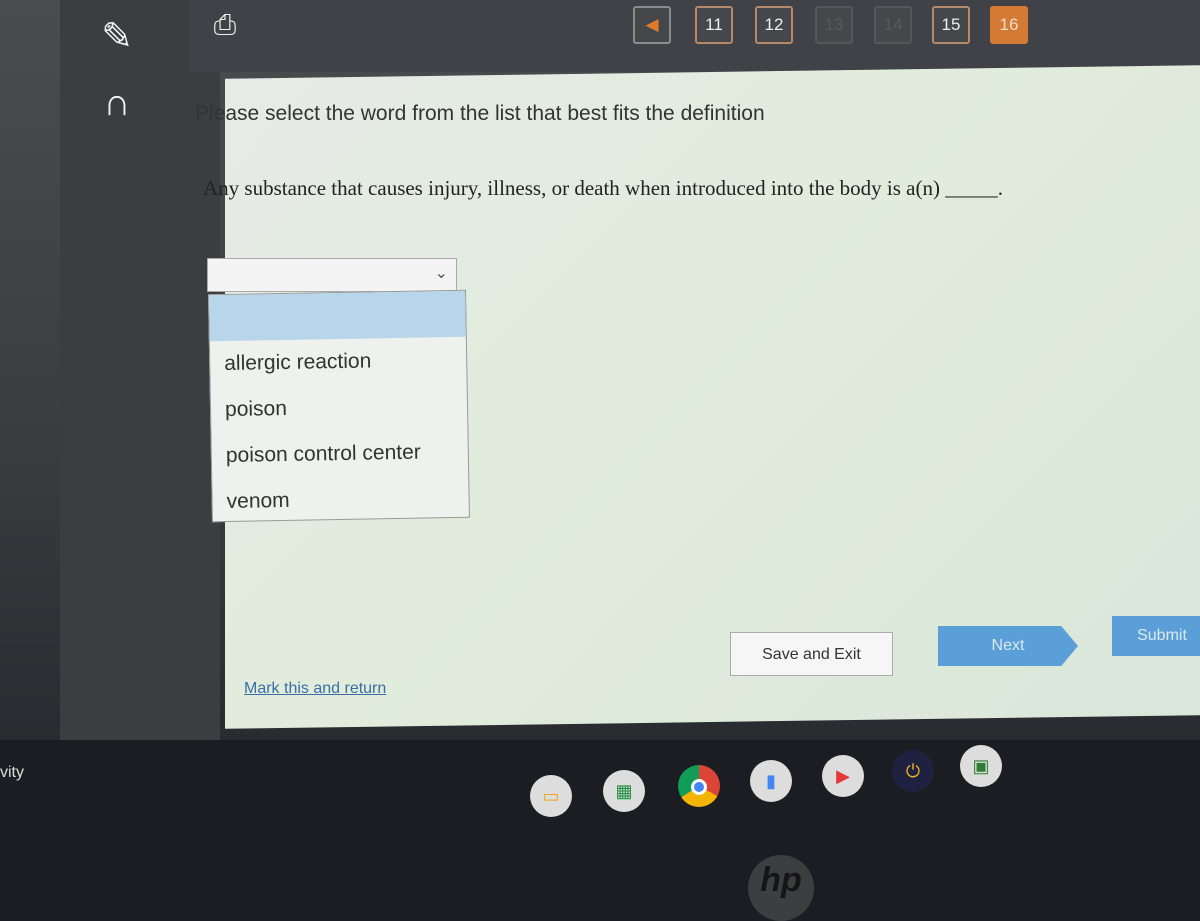 This screenshot has width=1200, height=921. What do you see at coordinates (981, 766) in the screenshot?
I see `classroom-icon: ▣` at bounding box center [981, 766].